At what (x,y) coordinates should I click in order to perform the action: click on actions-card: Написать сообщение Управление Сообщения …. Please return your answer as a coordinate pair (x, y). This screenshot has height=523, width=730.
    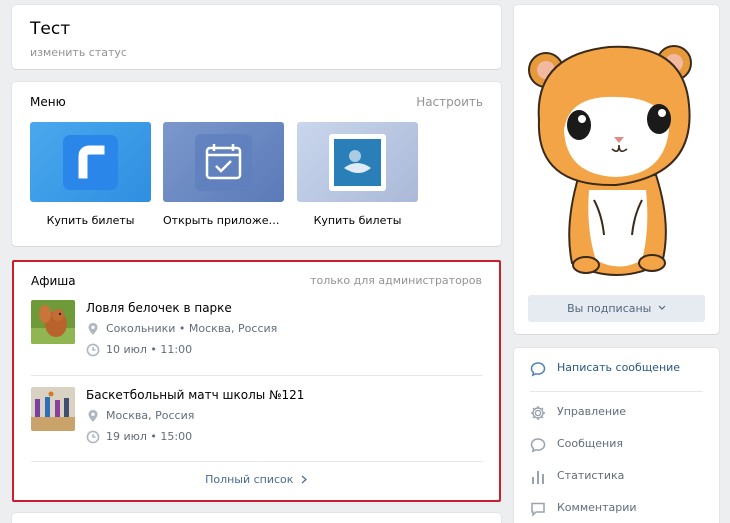
    Looking at the image, I should click on (616, 435).